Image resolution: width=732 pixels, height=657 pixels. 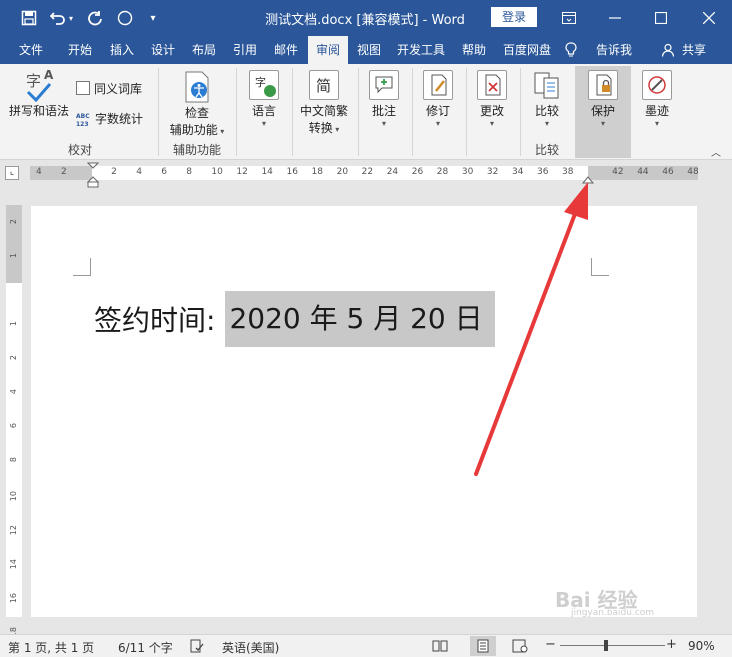 I want to click on tab-design: 设计, so click(x=163, y=50).